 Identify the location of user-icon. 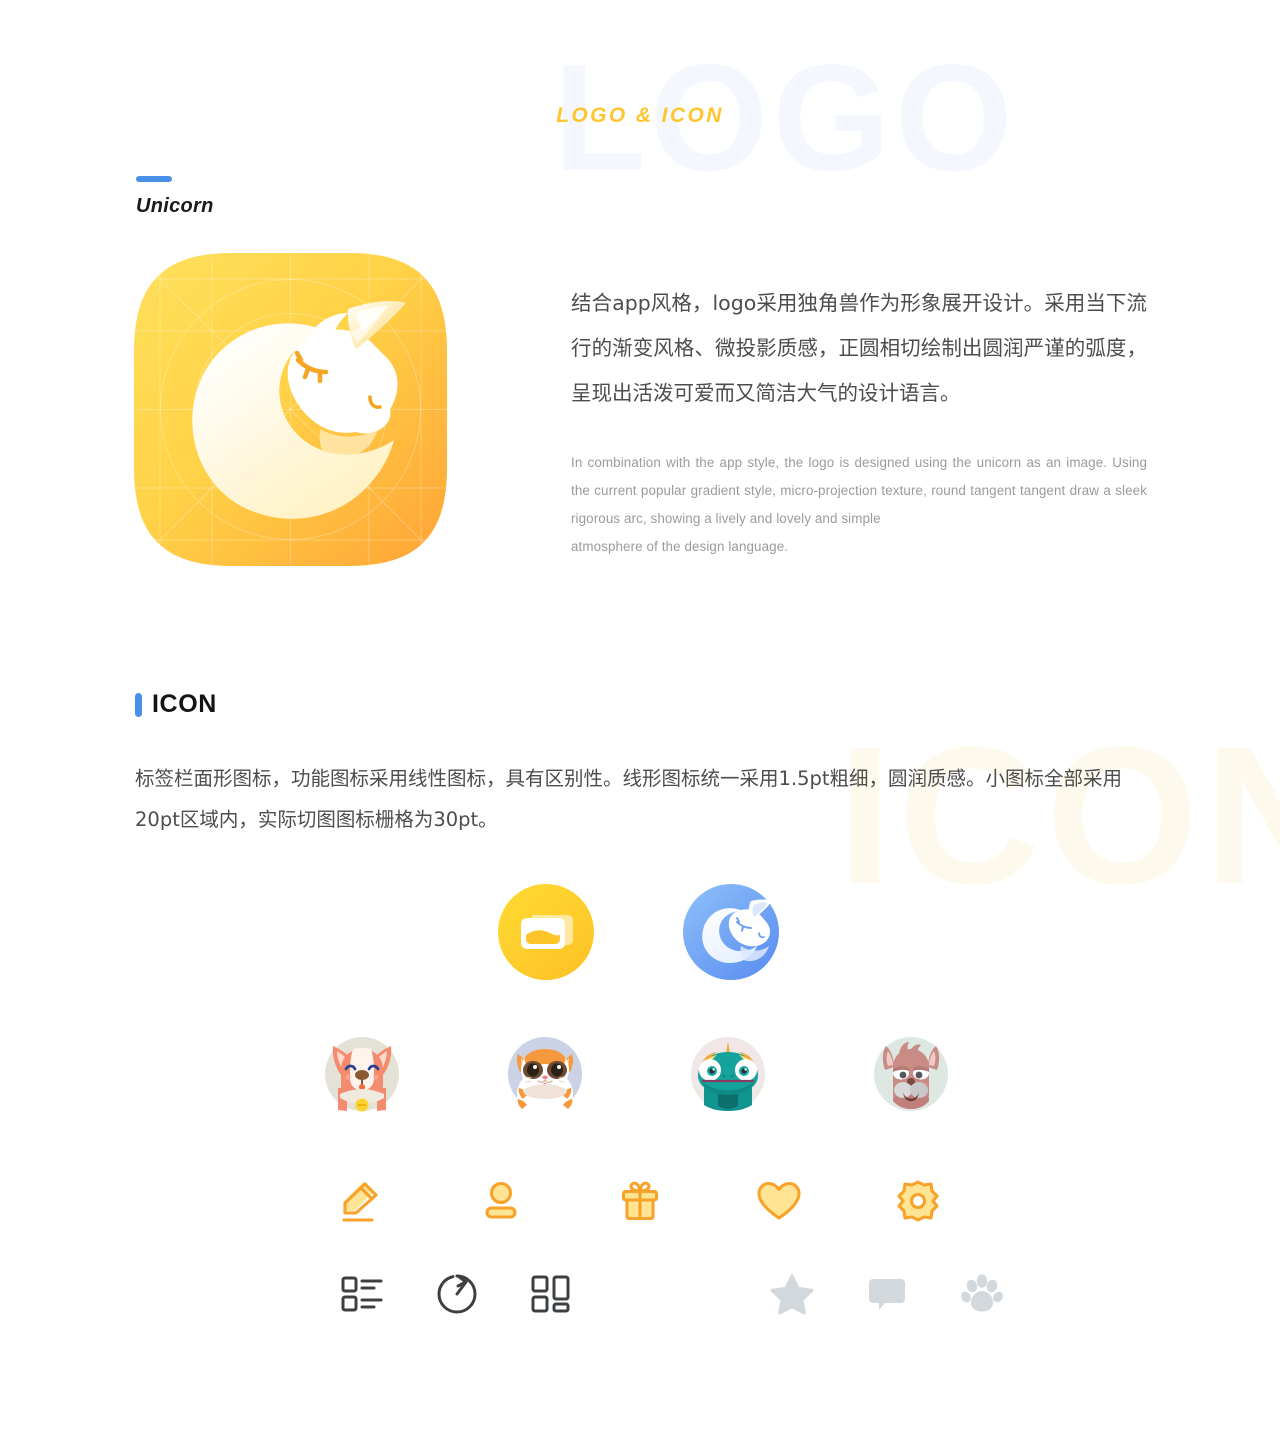
(501, 1201).